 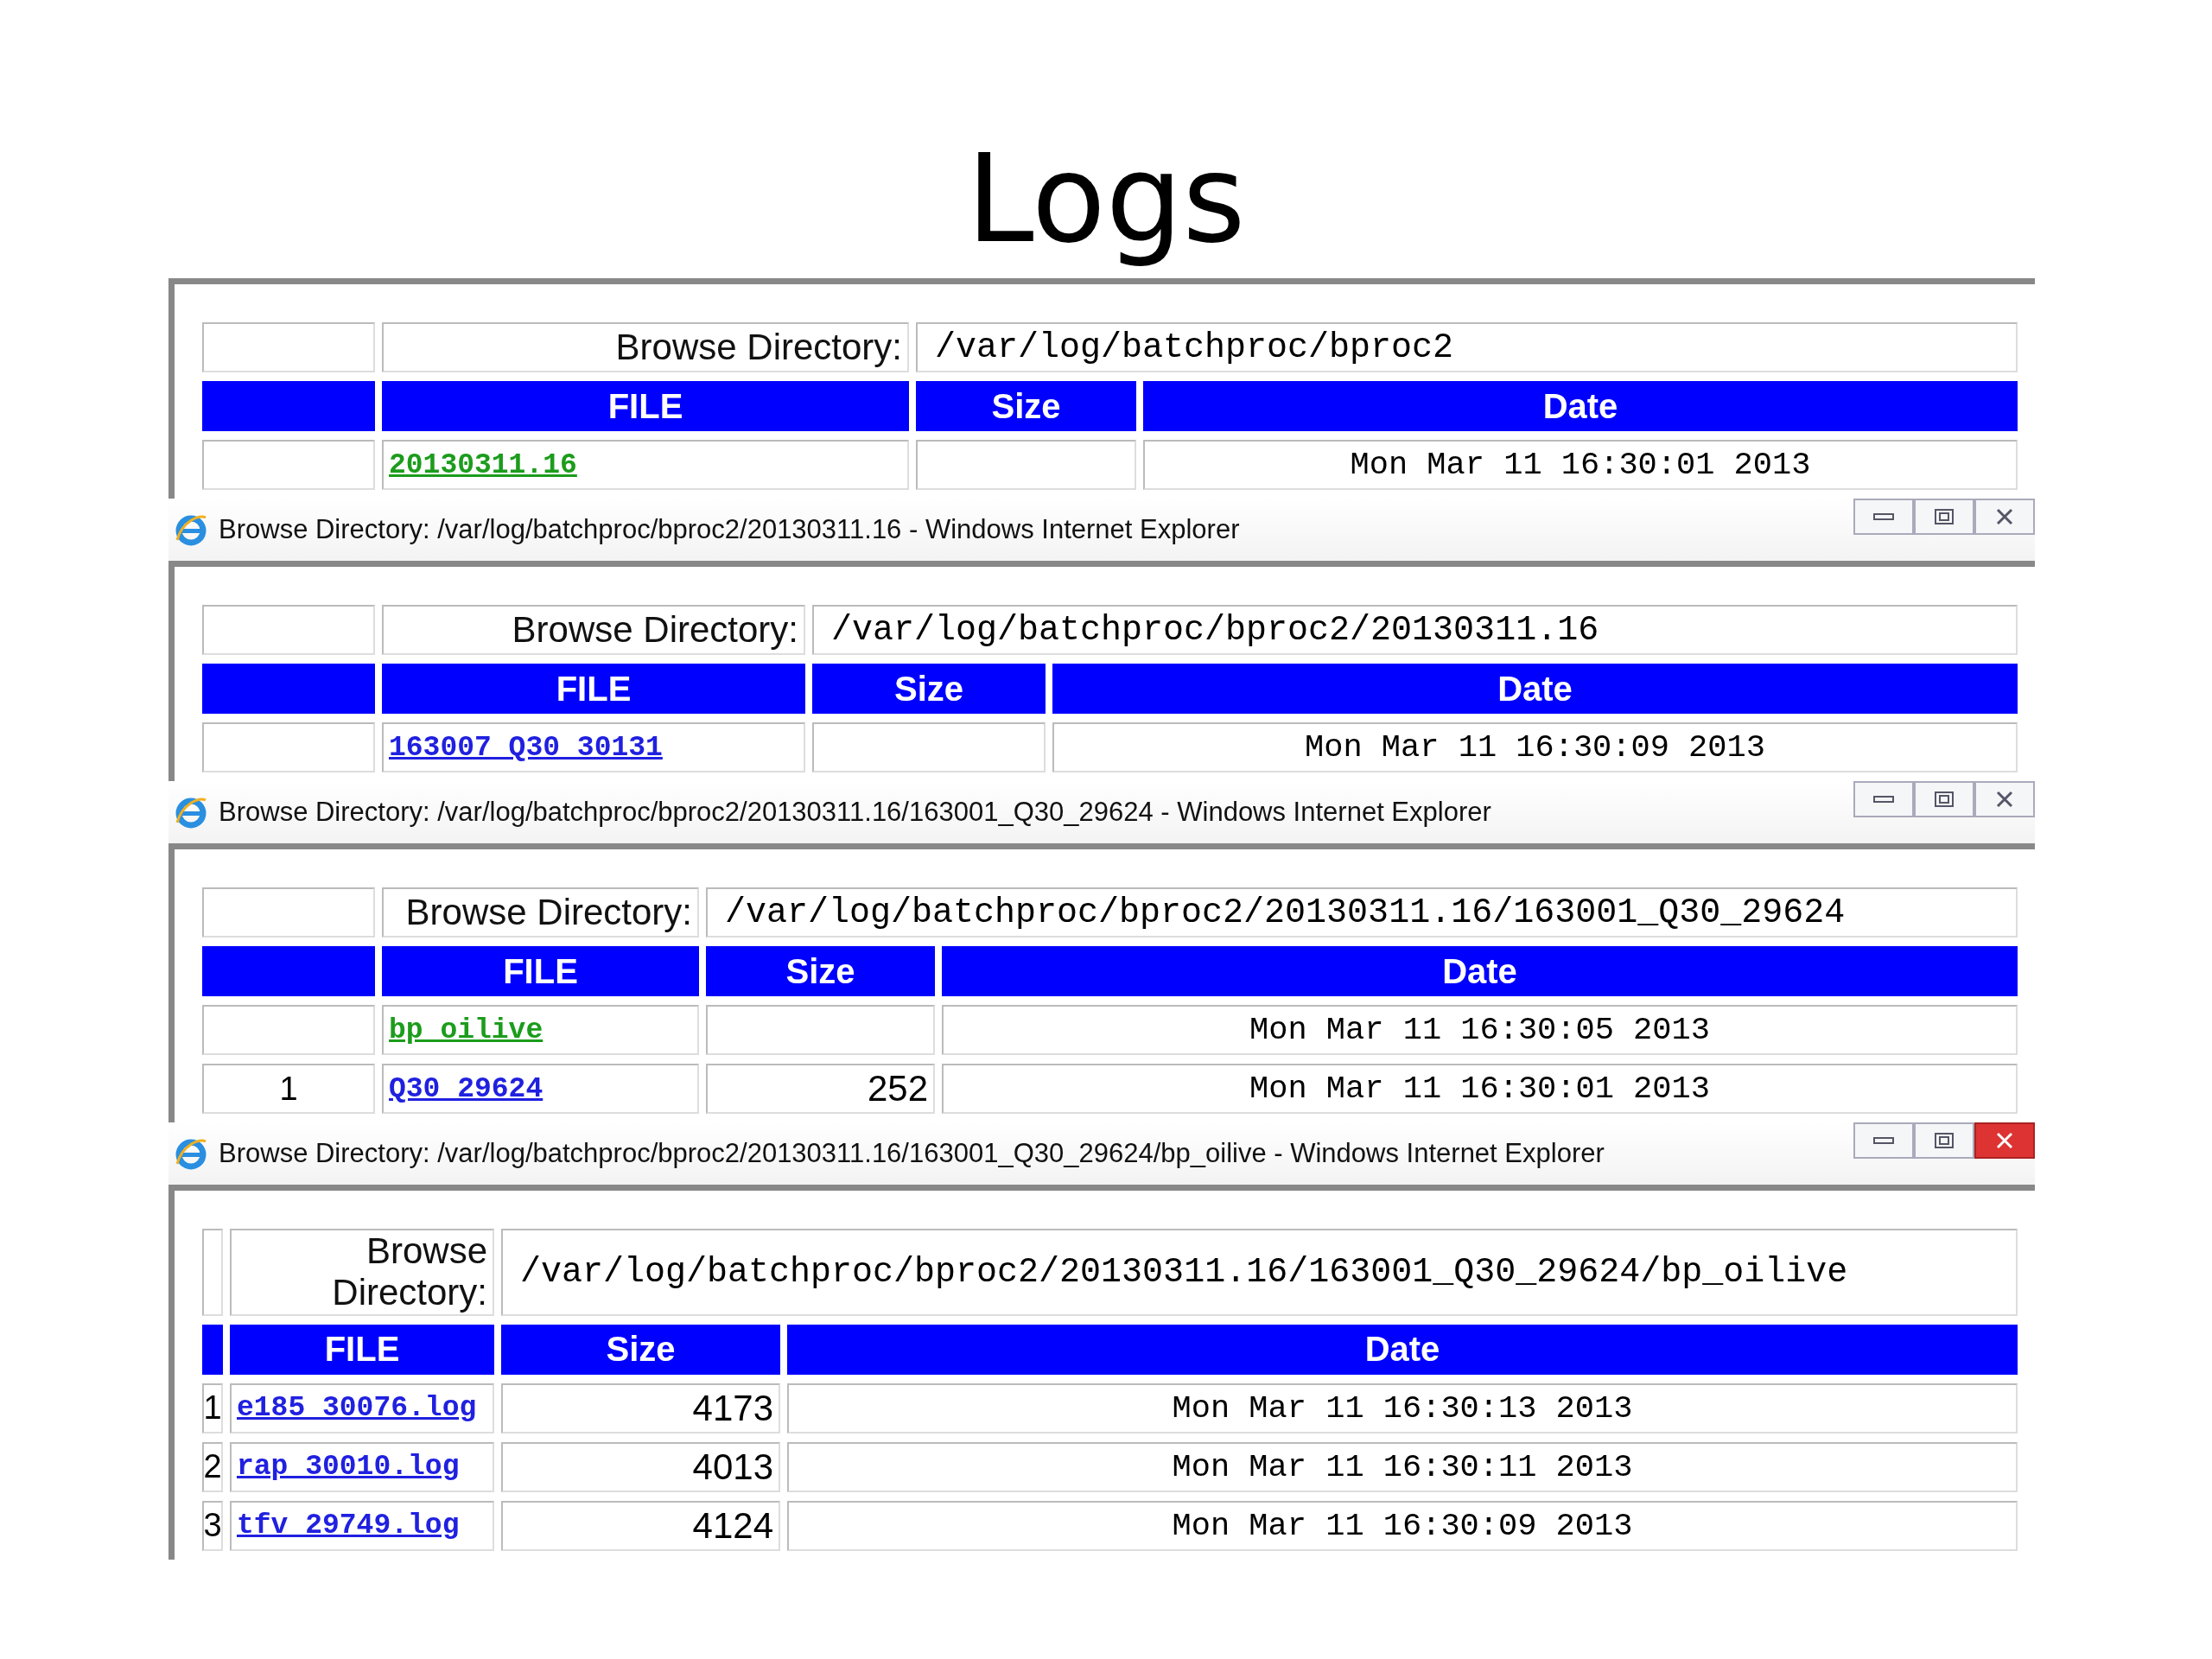 What do you see at coordinates (483, 464) in the screenshot?
I see `file-link: 20130311.16` at bounding box center [483, 464].